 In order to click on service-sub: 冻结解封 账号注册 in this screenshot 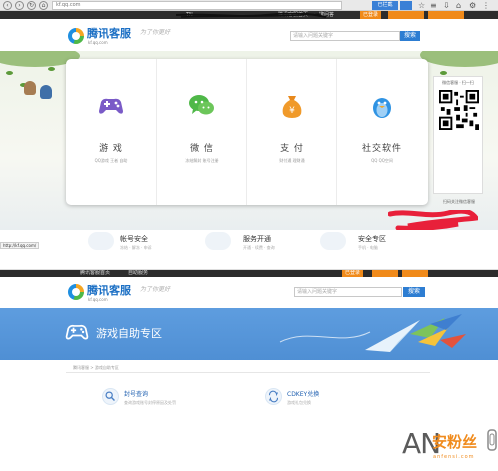, I will do `click(202, 160)`.